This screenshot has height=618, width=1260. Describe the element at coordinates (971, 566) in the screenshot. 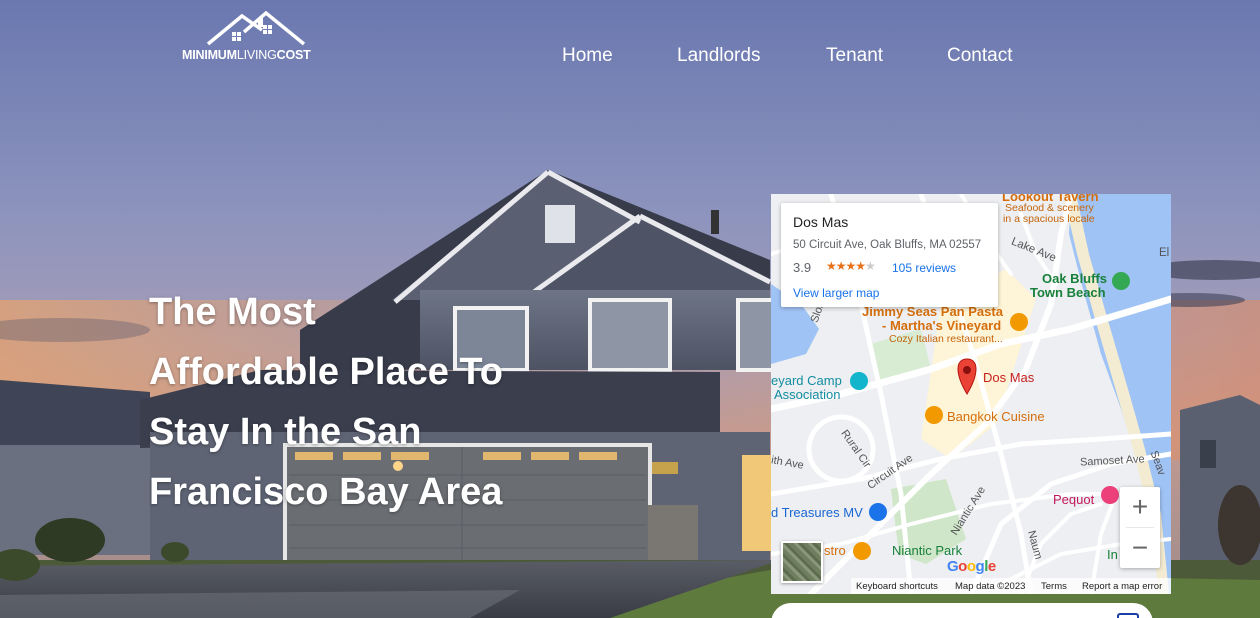

I see `google-logo: Google` at that location.